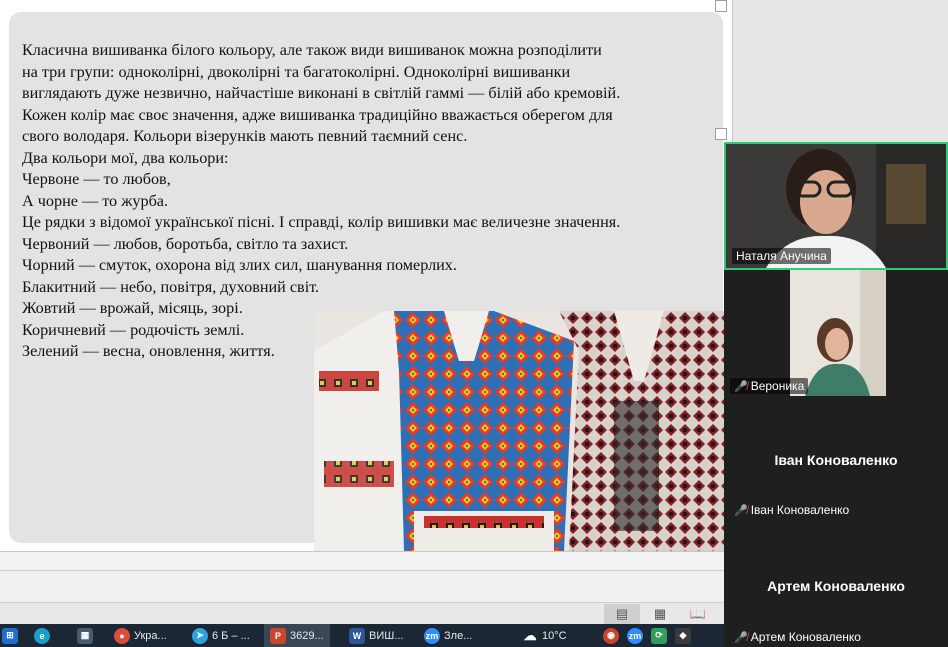 The height and width of the screenshot is (647, 948). What do you see at coordinates (635, 635) in the screenshot?
I see `tray-zoom-icon: zm` at bounding box center [635, 635].